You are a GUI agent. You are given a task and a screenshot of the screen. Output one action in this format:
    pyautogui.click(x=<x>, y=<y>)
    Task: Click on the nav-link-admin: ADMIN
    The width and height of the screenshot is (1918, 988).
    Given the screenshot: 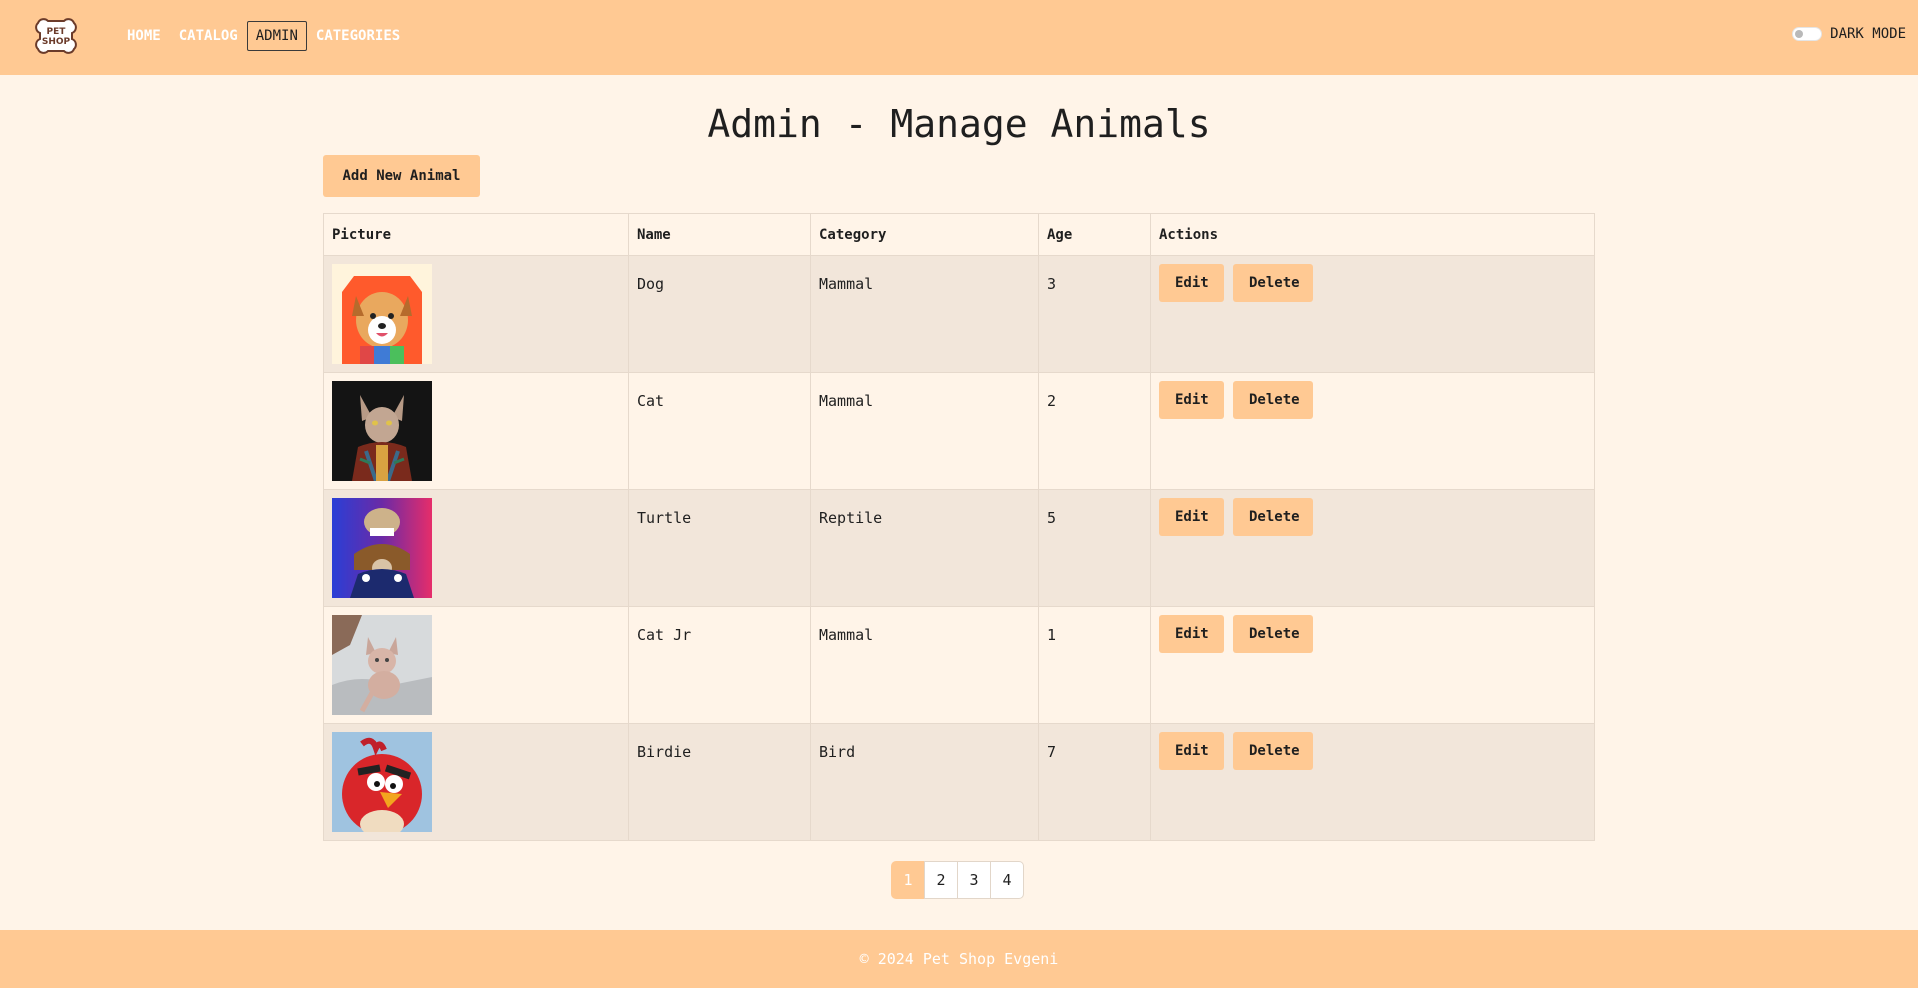 What is the action you would take?
    pyautogui.click(x=276, y=36)
    